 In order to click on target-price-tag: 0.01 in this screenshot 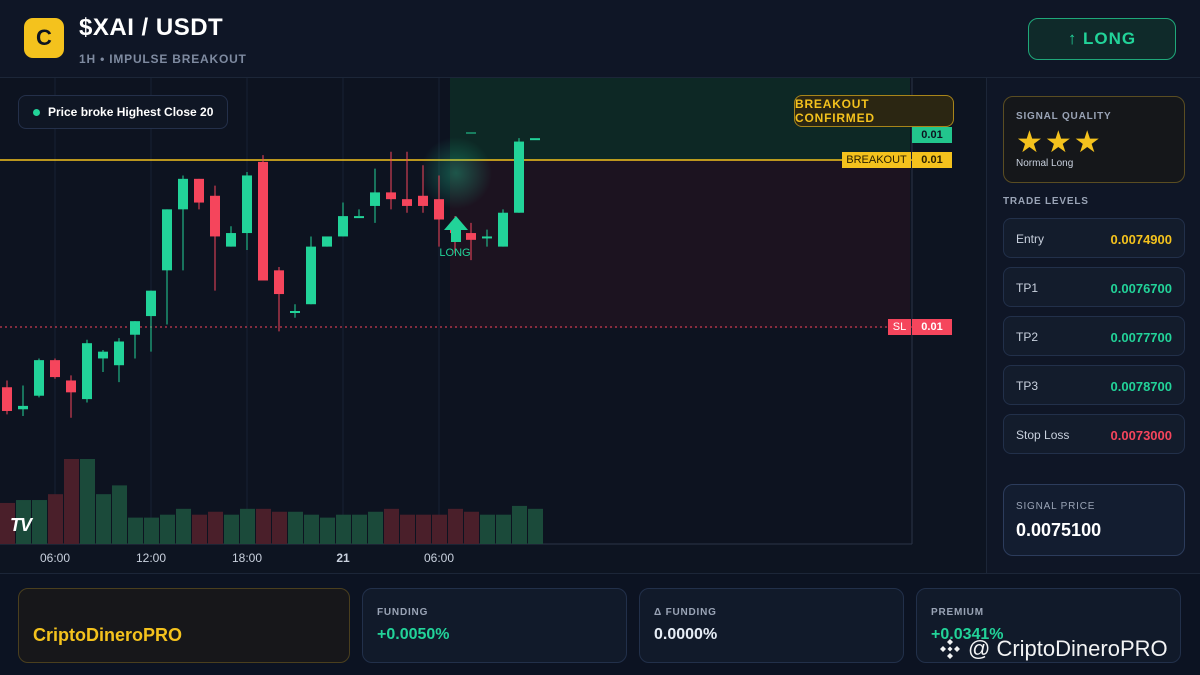, I will do `click(932, 135)`.